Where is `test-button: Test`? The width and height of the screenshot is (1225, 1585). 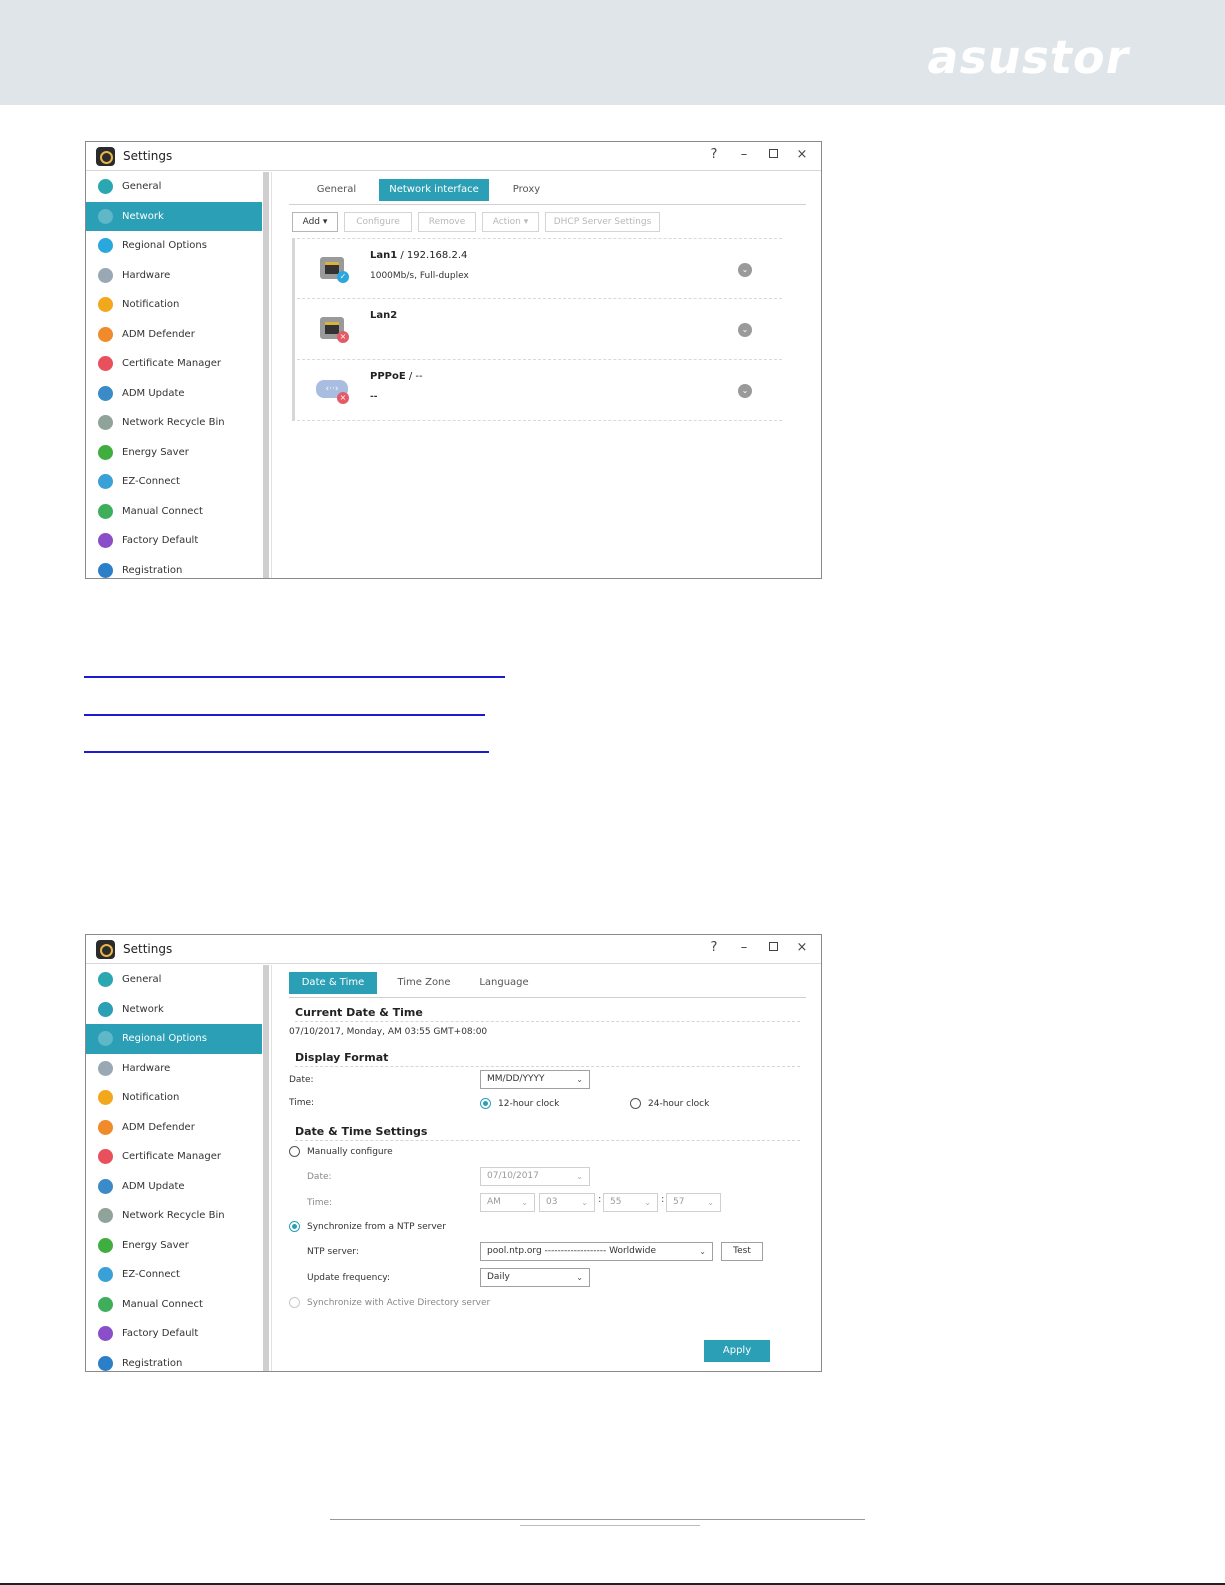 test-button: Test is located at coordinates (742, 1251).